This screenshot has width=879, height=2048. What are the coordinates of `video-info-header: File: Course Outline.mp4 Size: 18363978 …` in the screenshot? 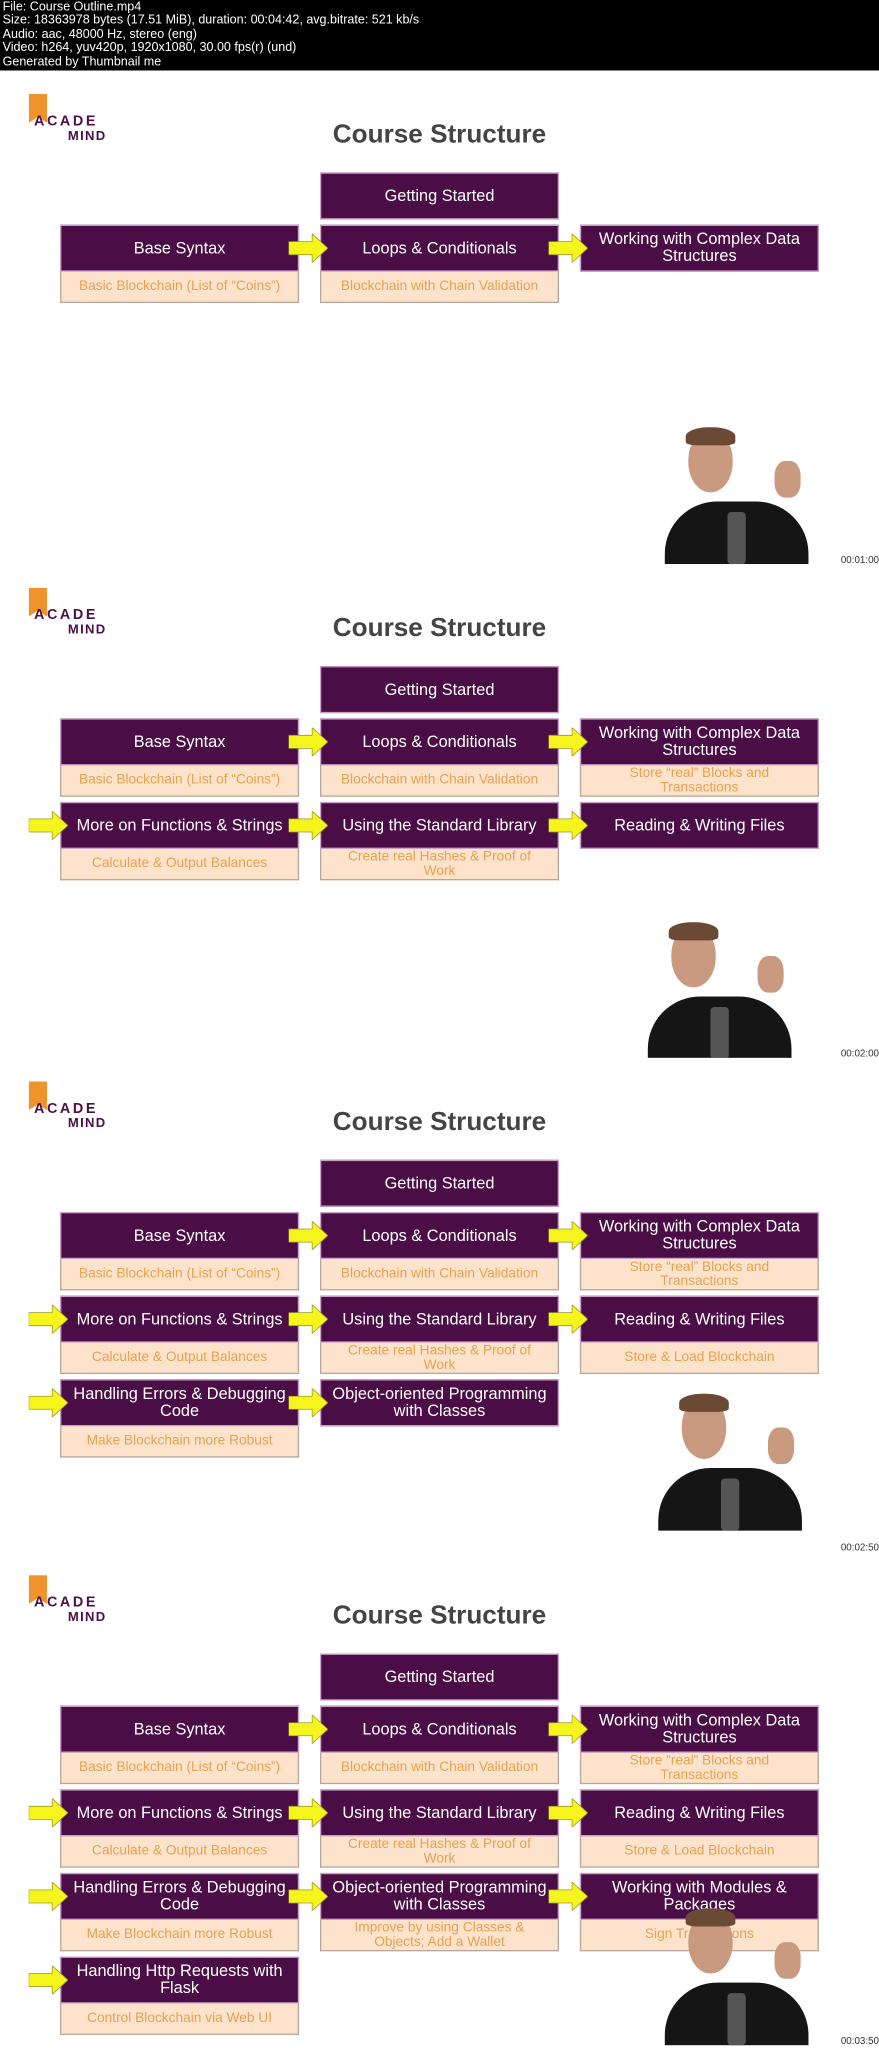 It's located at (439, 35).